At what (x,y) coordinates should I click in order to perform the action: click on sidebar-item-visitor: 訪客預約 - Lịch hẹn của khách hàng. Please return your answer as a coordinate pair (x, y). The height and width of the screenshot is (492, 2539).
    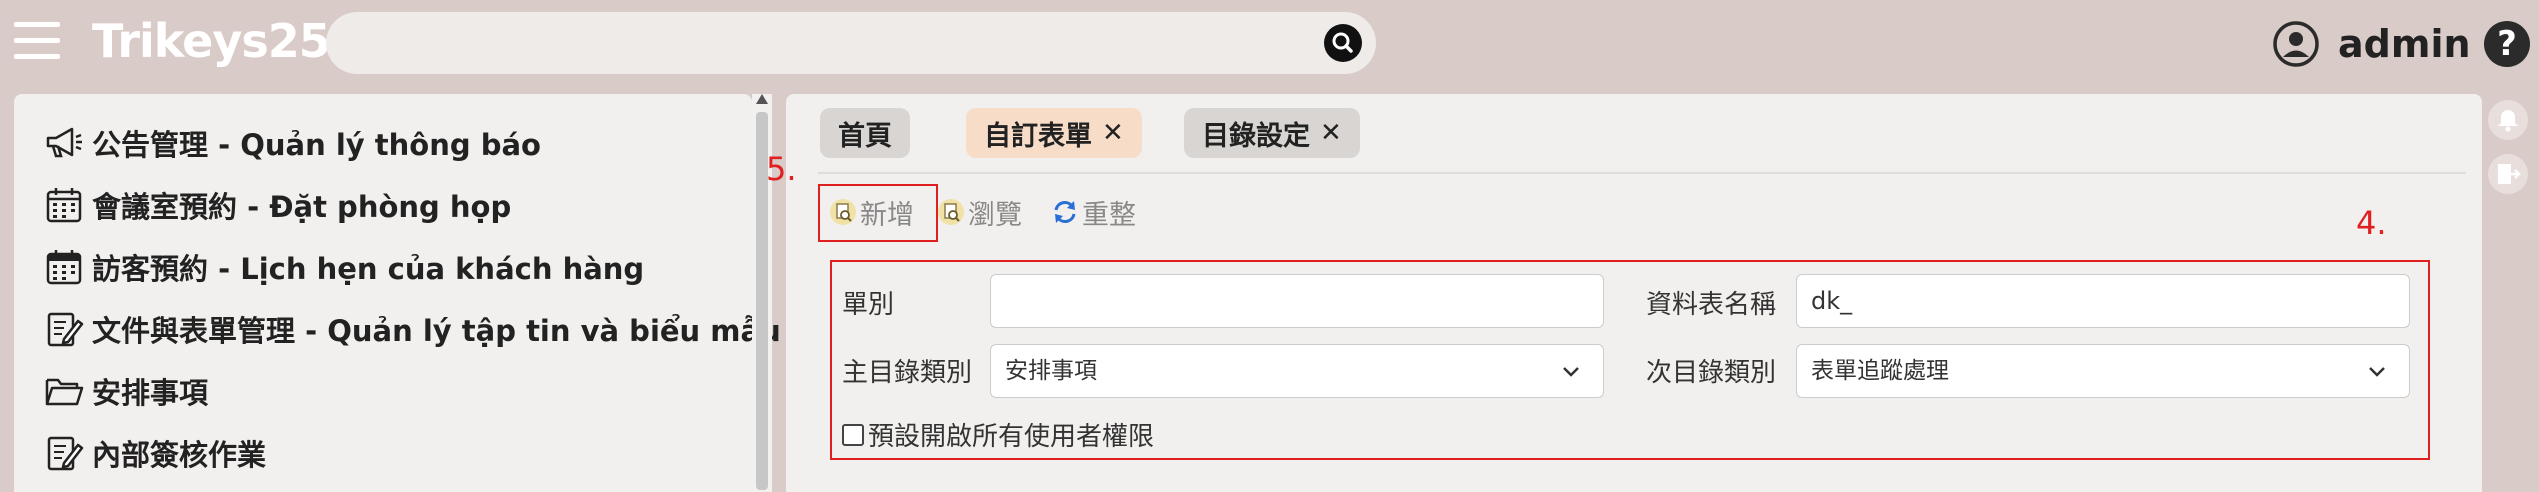
    Looking at the image, I should click on (343, 267).